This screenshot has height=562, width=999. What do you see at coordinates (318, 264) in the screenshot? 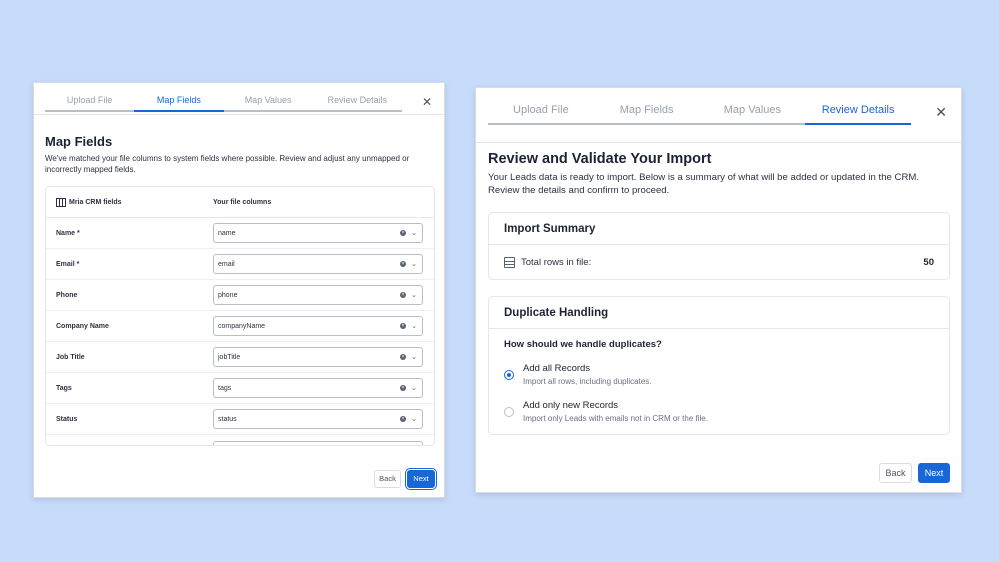
I see `column-select: email × ⌄` at bounding box center [318, 264].